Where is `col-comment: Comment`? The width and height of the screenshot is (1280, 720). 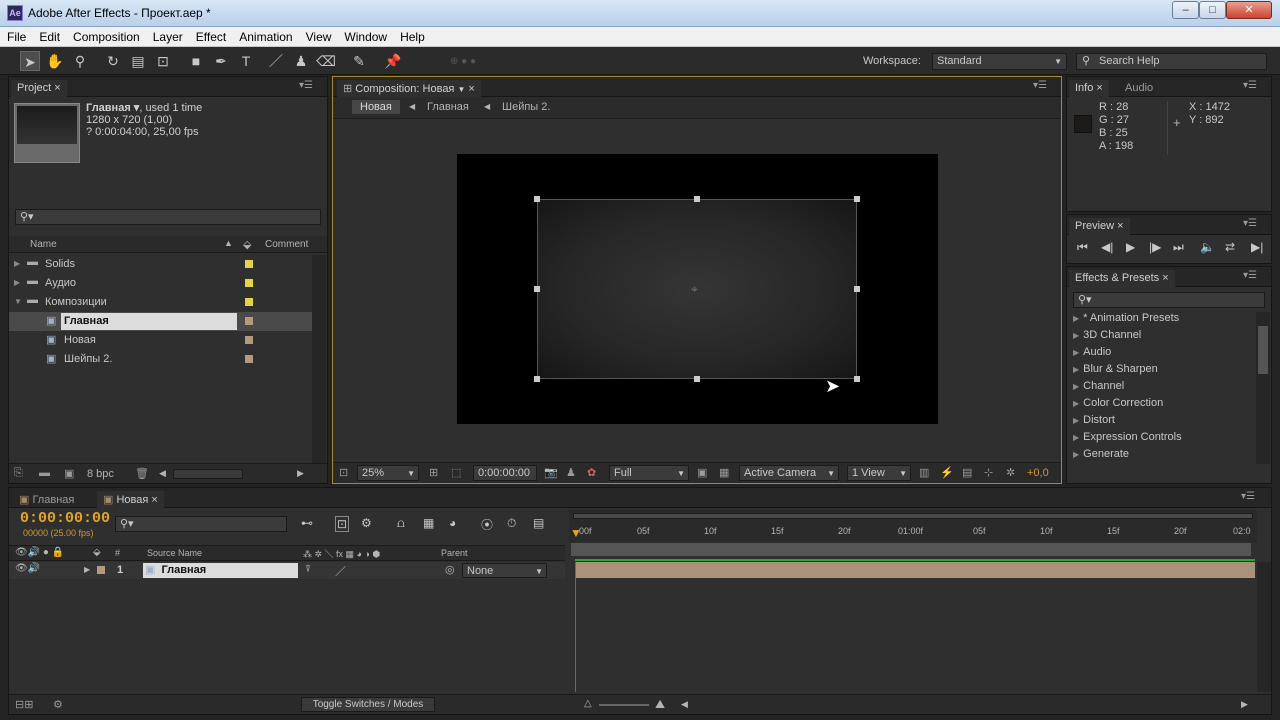 col-comment: Comment is located at coordinates (286, 244).